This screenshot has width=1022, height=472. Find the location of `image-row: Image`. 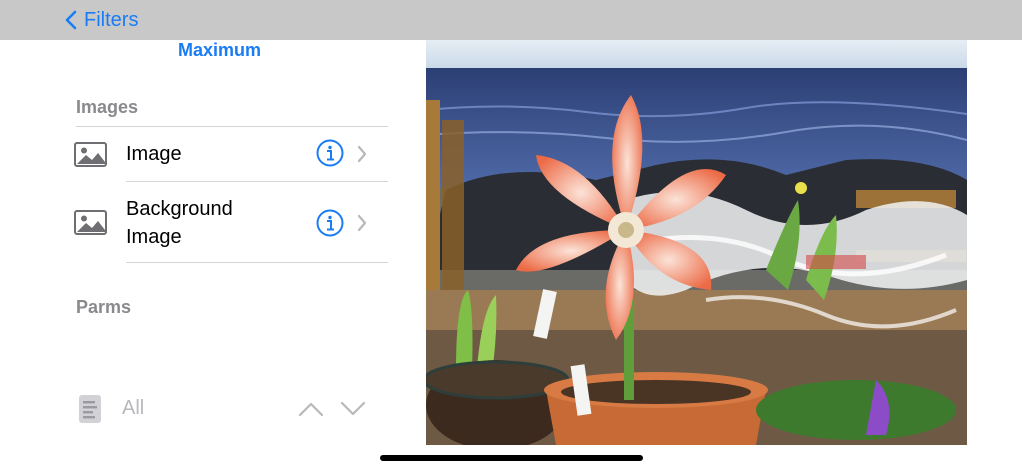

image-row: Image is located at coordinates (210, 154).